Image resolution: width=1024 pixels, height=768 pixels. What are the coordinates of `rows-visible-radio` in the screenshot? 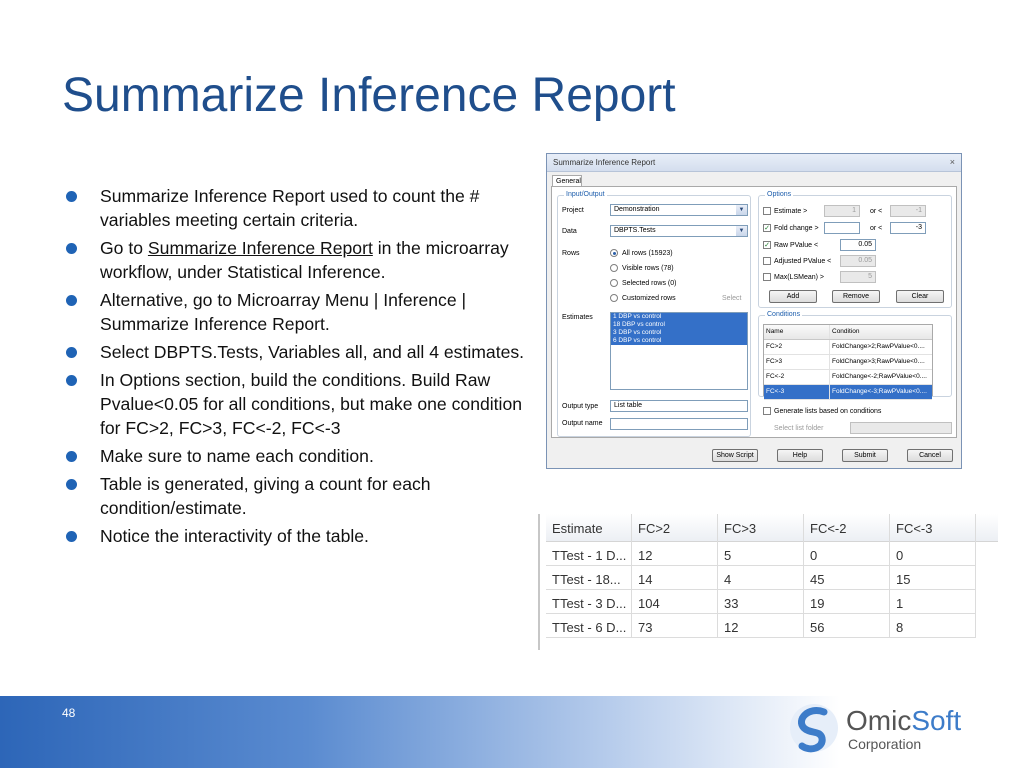 It's located at (614, 268).